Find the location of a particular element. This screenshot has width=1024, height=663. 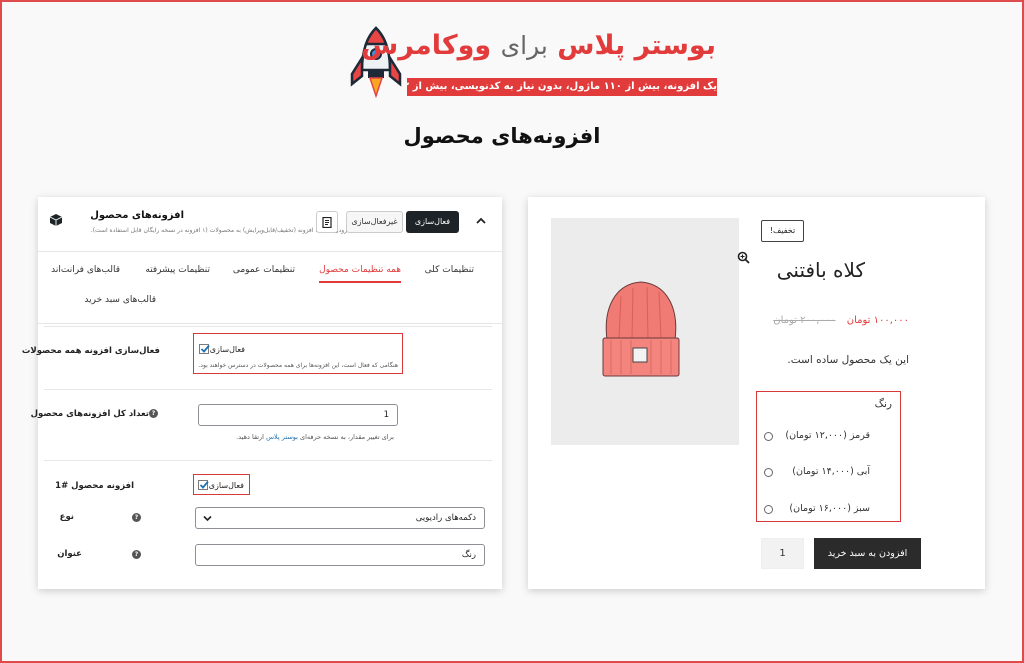

brand-title: بوستر پلاس برای ووکامرس is located at coordinates (538, 45).